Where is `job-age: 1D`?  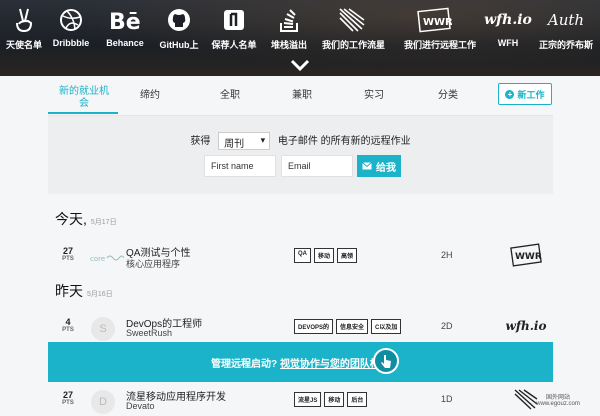 job-age: 1D is located at coordinates (447, 399).